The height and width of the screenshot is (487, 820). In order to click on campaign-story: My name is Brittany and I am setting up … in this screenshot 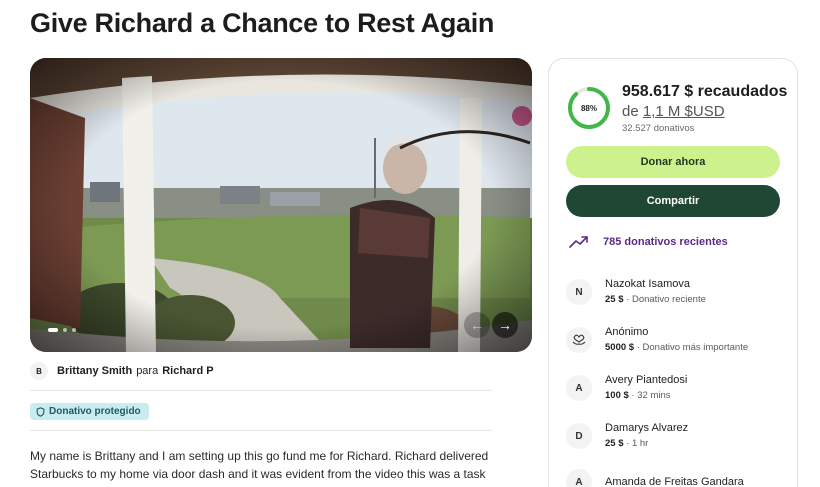, I will do `click(259, 468)`.